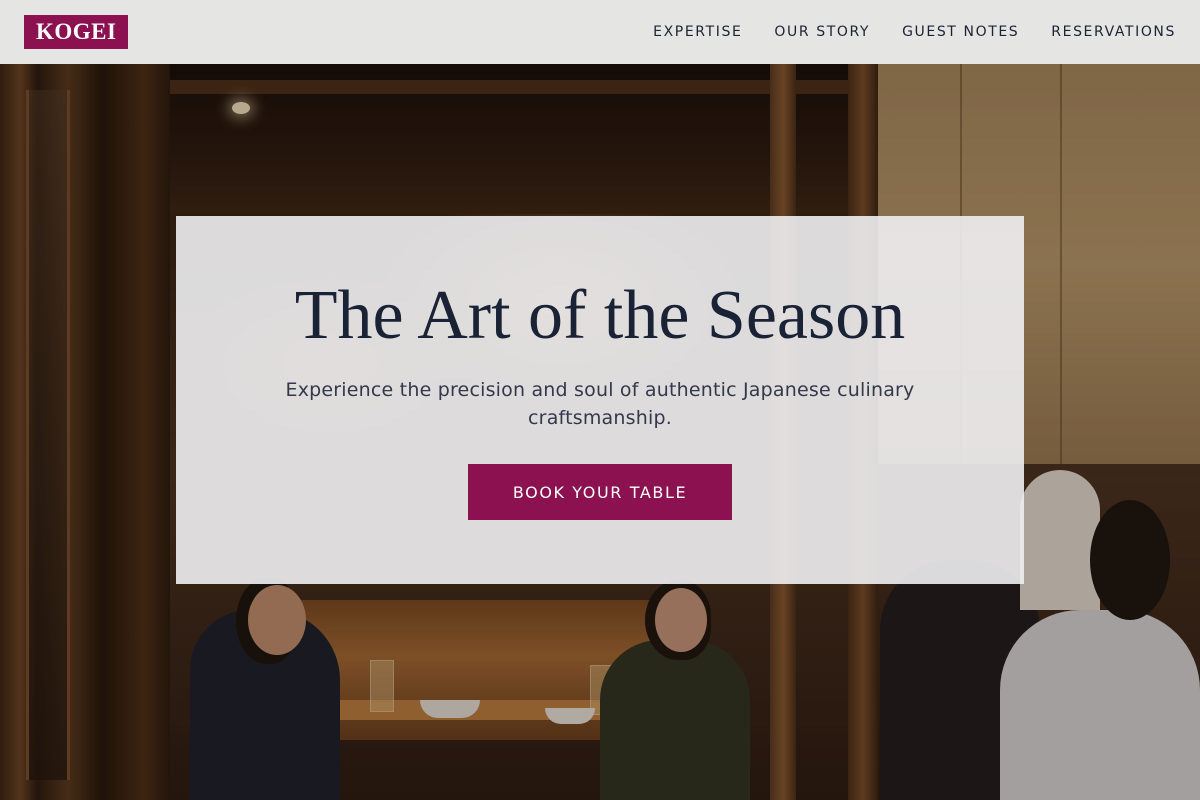 Image resolution: width=1200 pixels, height=800 pixels. Describe the element at coordinates (960, 32) in the screenshot. I see `nav-link-guest-notes: GUEST NOTES` at that location.